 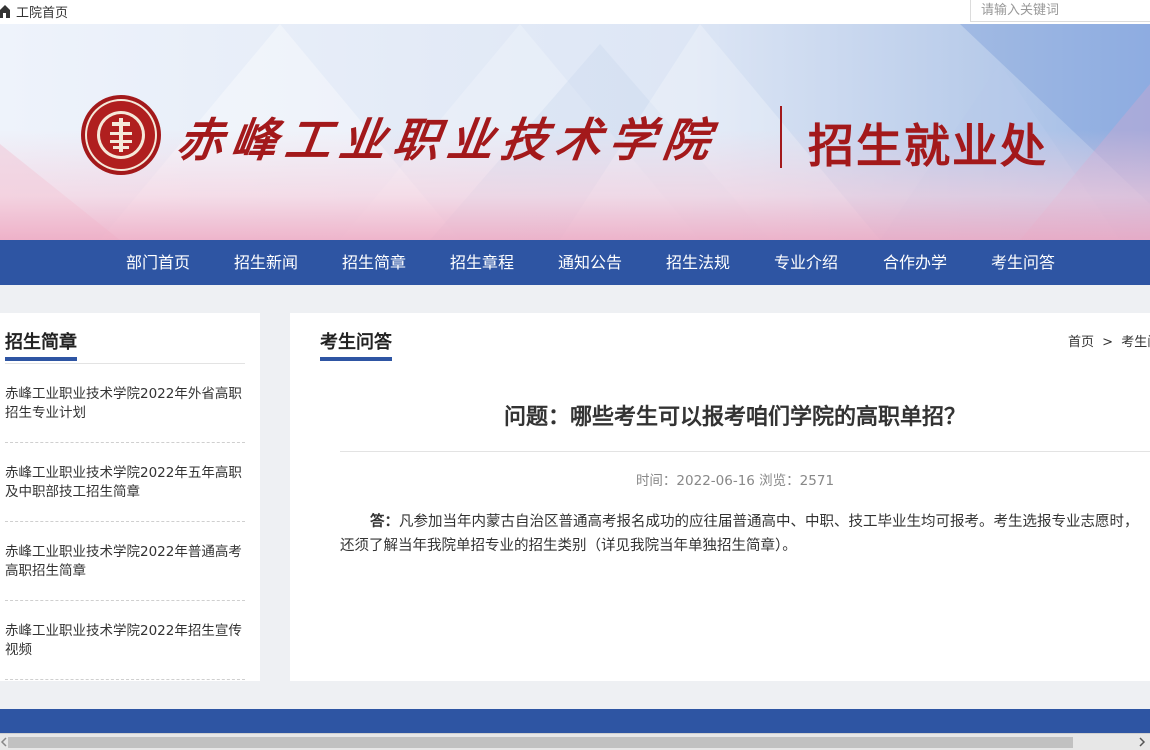 I want to click on sidebar-item: 赤峰工业职业技术学院2022年普通高考高职招生简章, so click(x=125, y=562).